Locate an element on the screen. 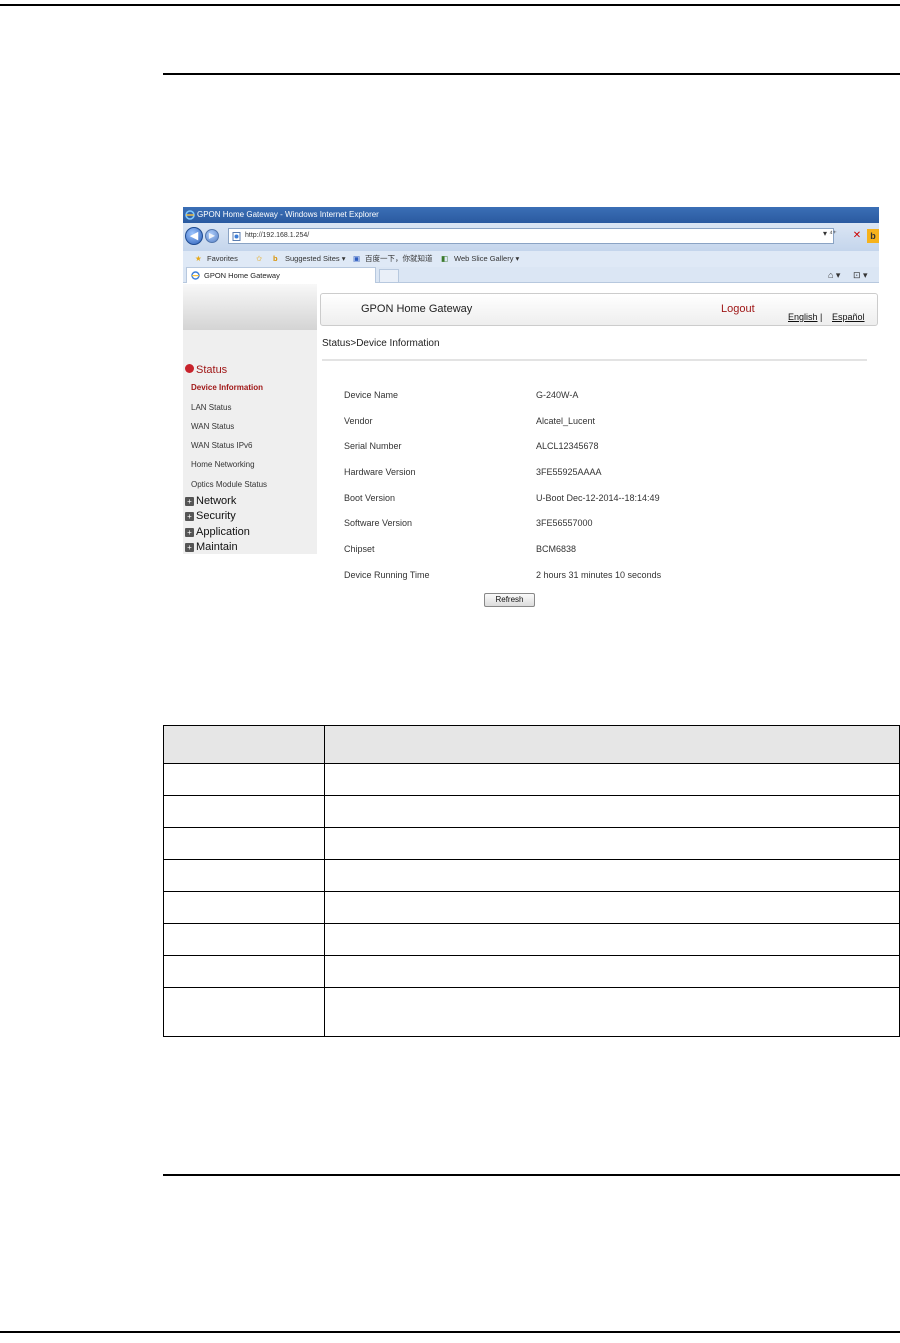 This screenshot has width=900, height=1343. info-label: Device Running Time is located at coordinates (387, 575).